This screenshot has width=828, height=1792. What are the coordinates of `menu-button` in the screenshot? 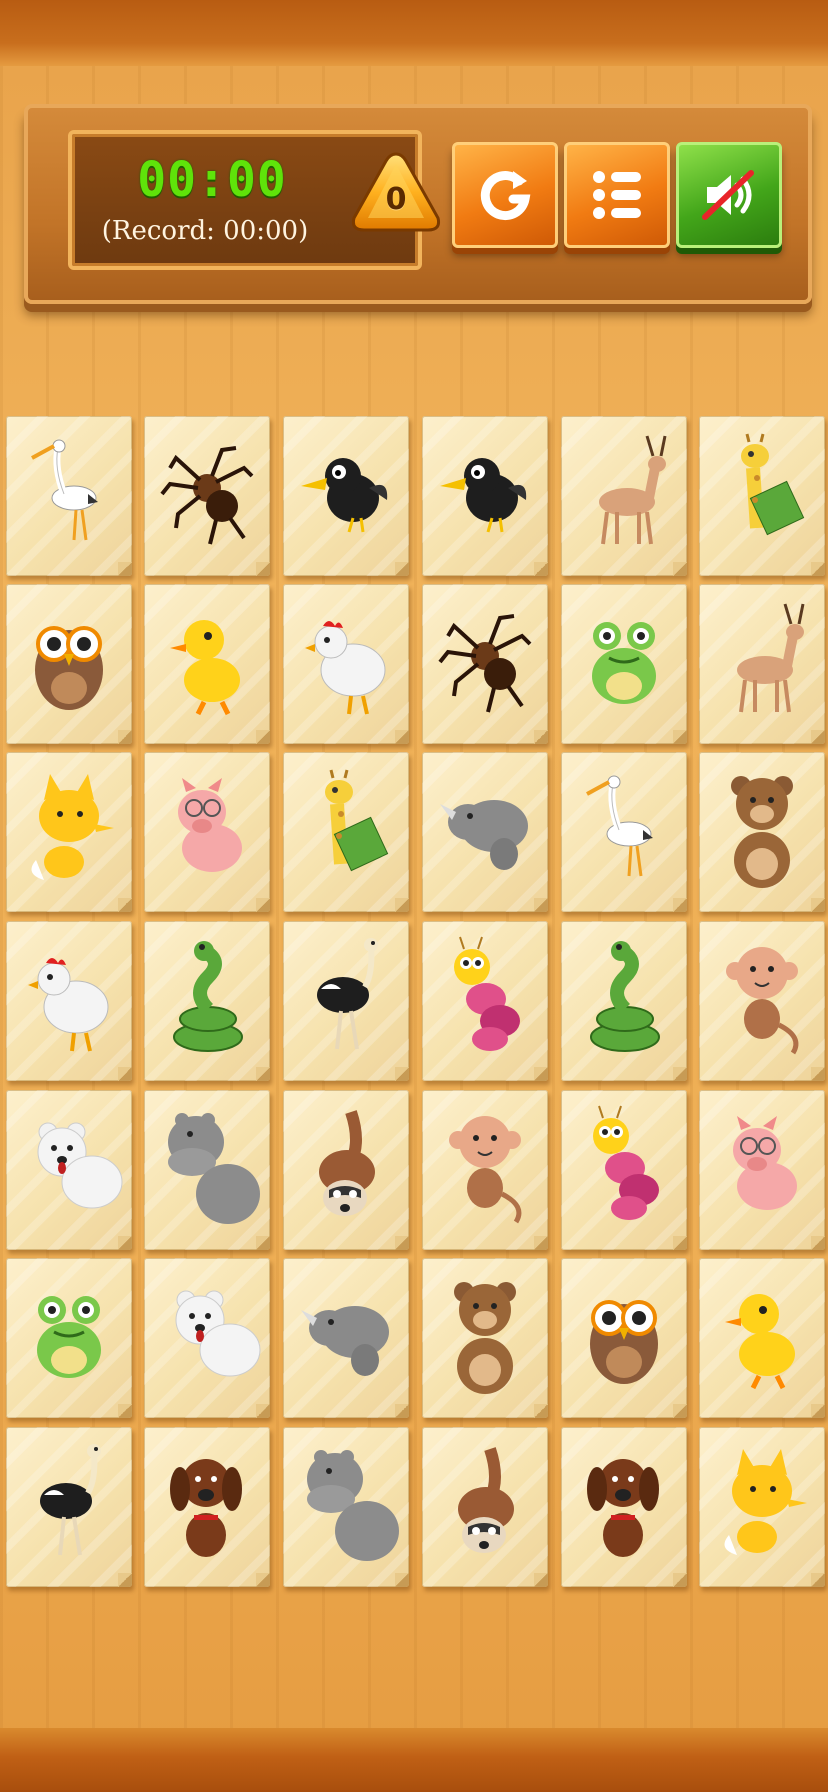 It's located at (617, 195).